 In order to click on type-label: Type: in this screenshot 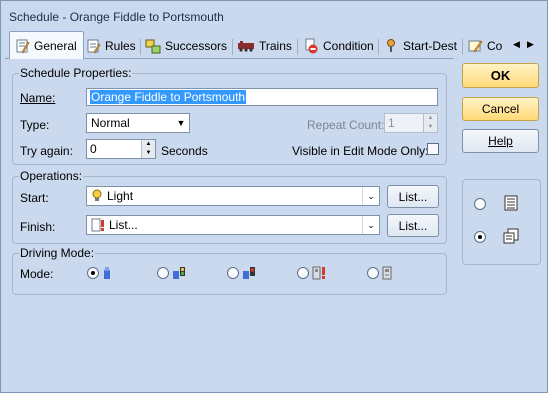, I will do `click(35, 125)`.